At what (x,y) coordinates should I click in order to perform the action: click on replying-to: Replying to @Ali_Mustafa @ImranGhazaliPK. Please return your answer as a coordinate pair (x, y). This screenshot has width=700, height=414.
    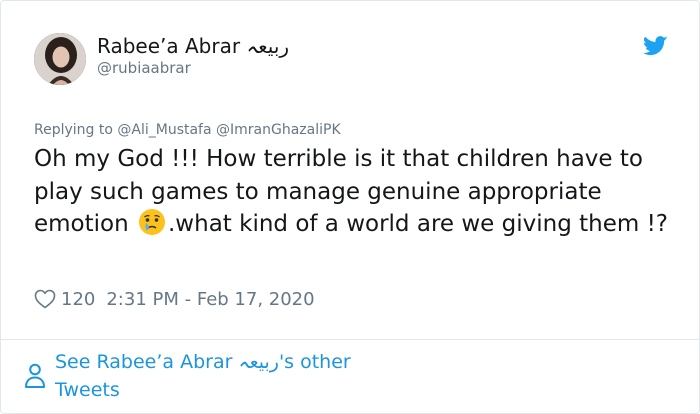
    Looking at the image, I should click on (187, 130).